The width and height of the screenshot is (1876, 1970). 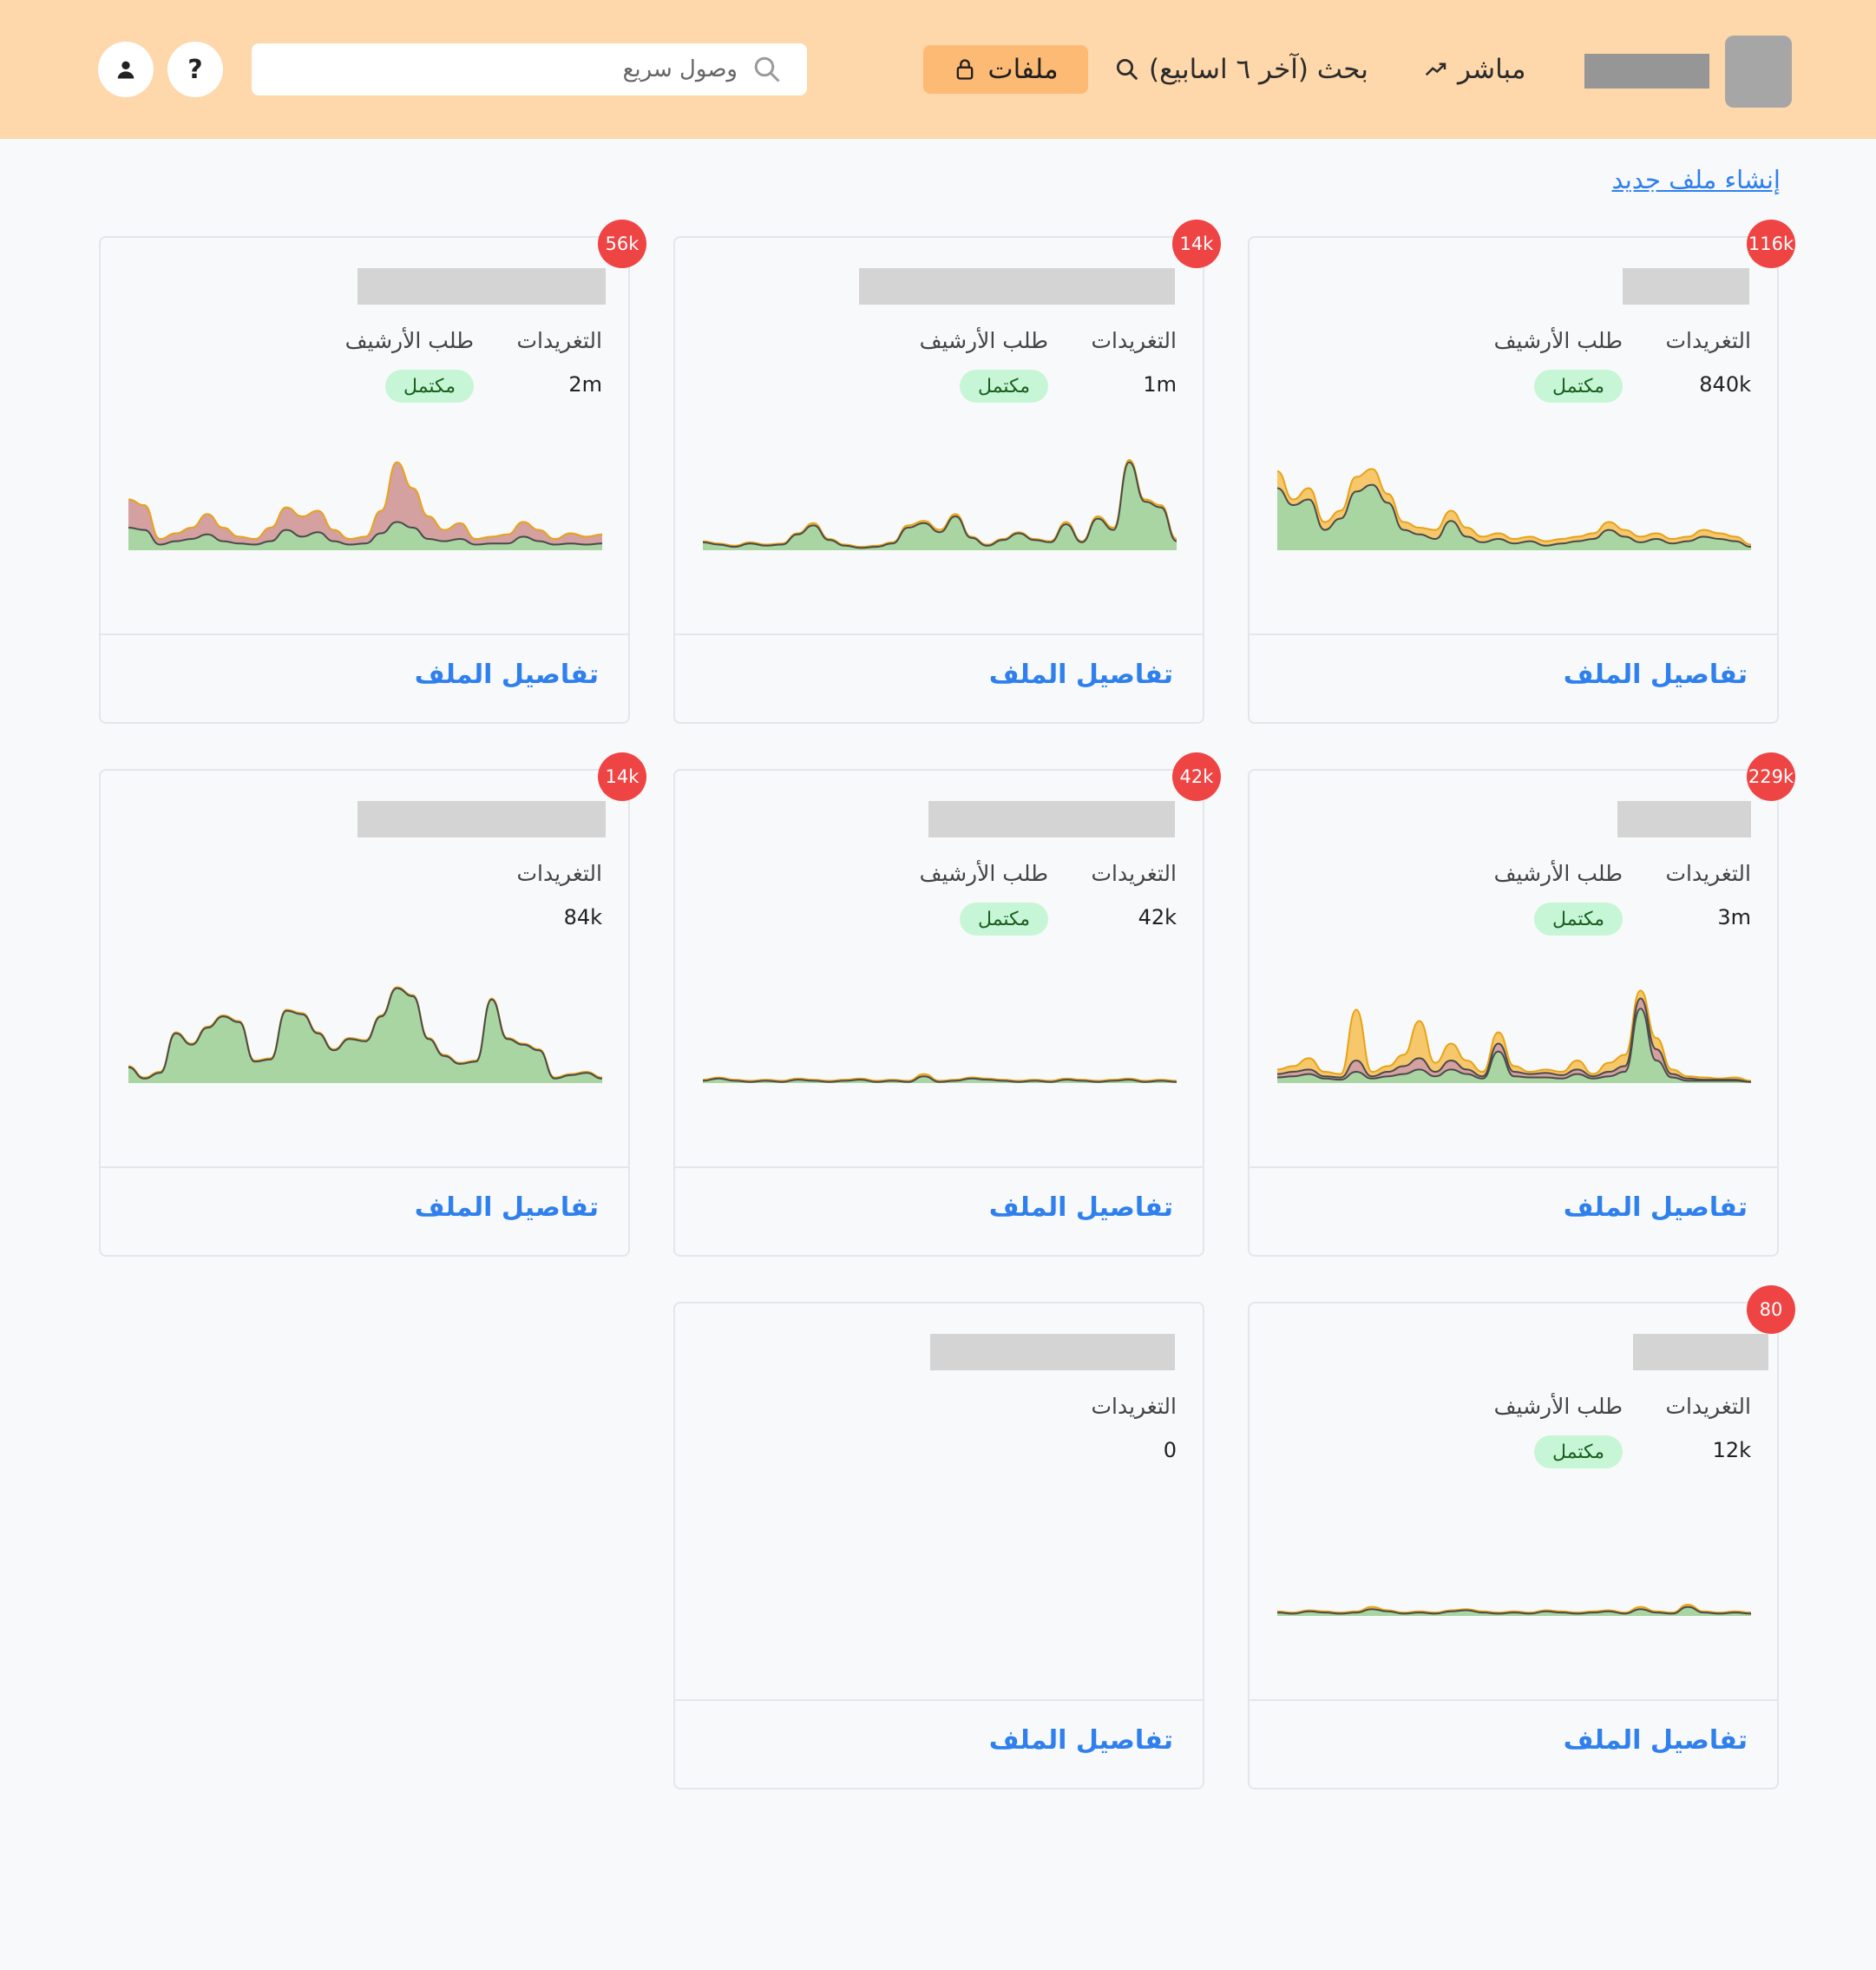 I want to click on quick-access-input, so click(x=495, y=69).